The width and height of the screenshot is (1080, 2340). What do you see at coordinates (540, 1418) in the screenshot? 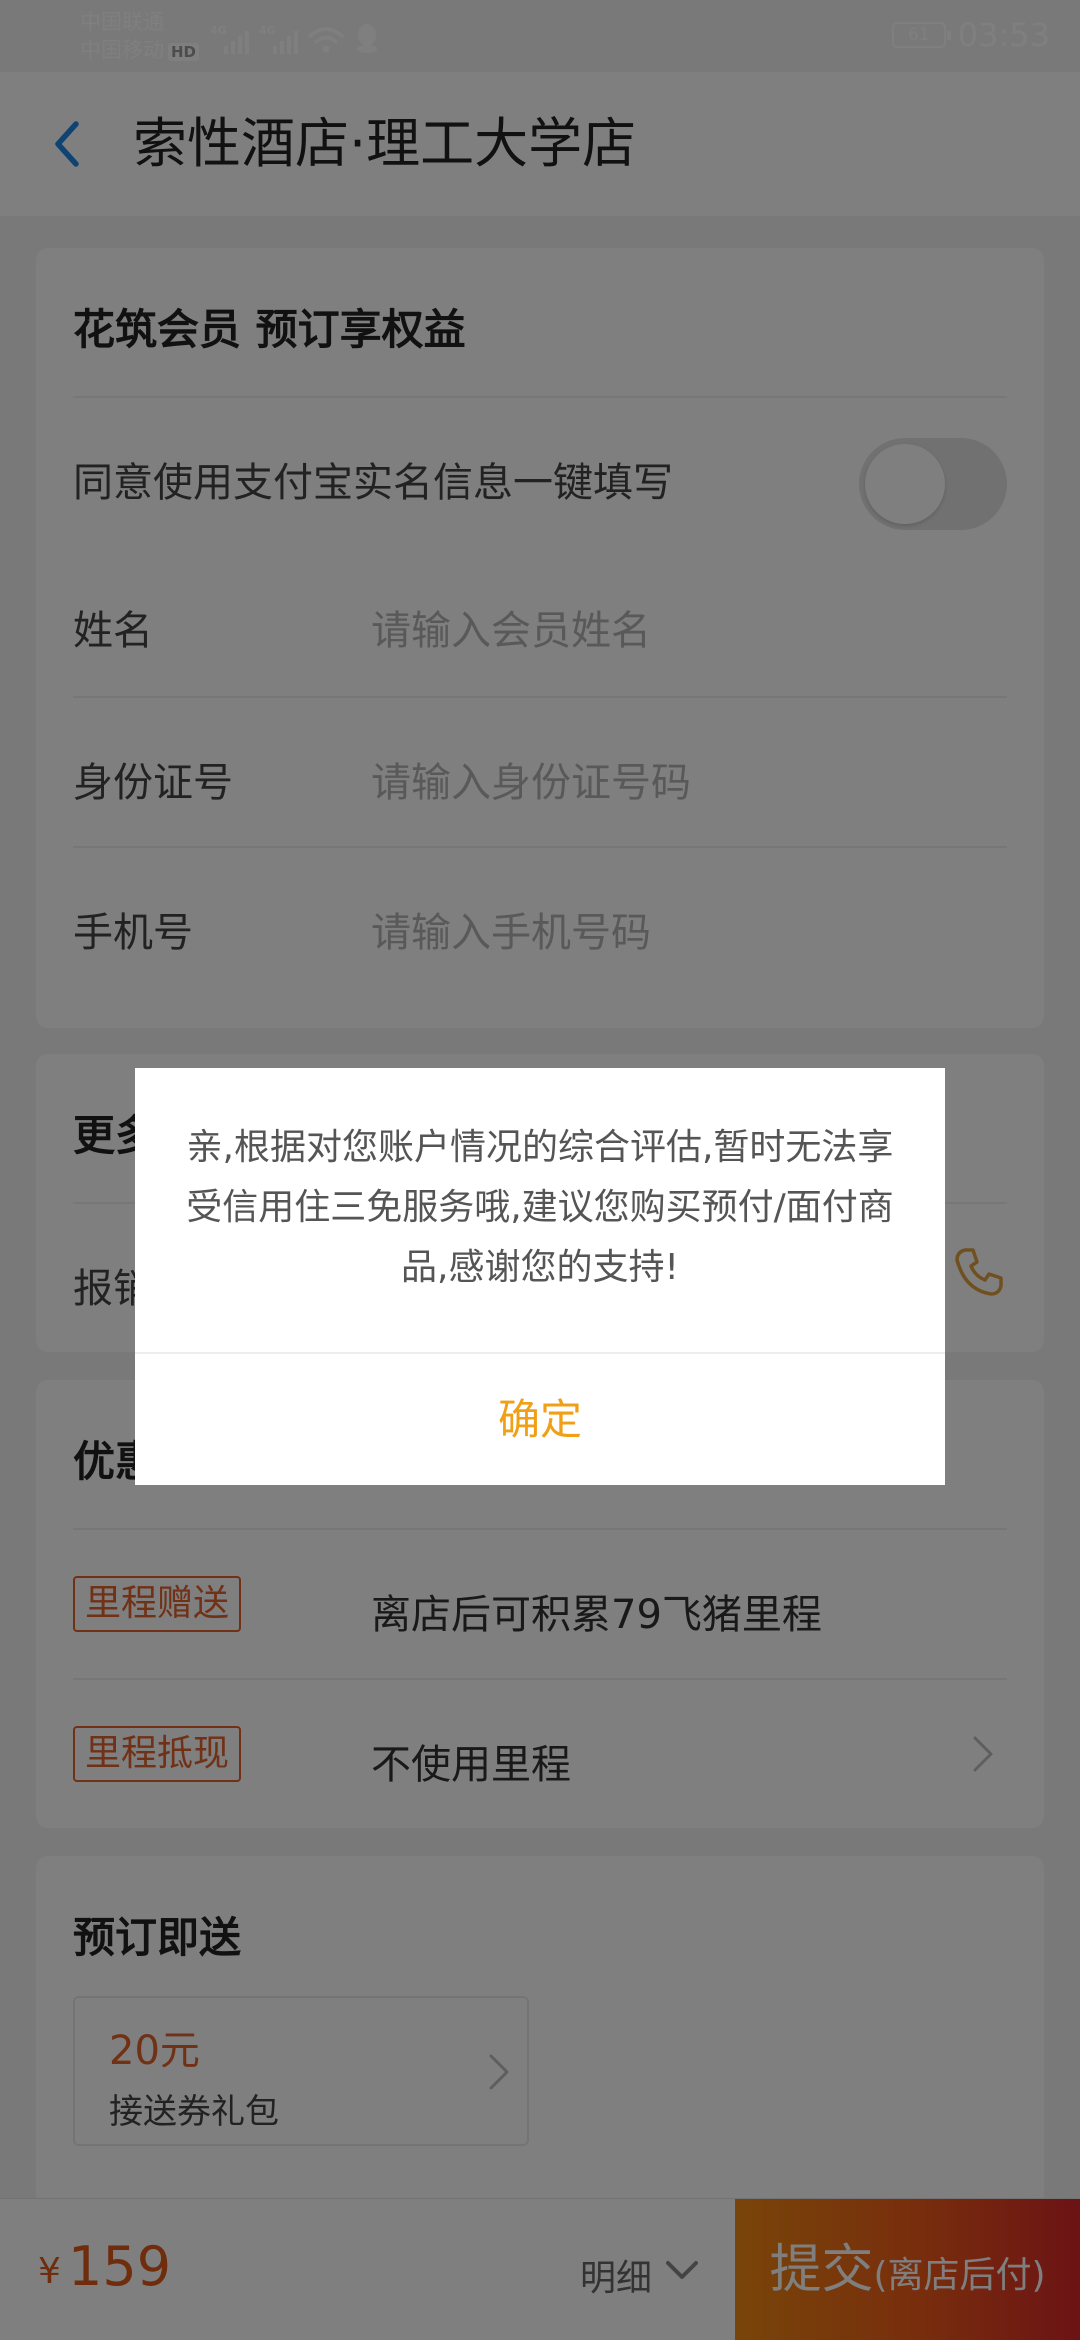
I see `confirm-button: 确定` at bounding box center [540, 1418].